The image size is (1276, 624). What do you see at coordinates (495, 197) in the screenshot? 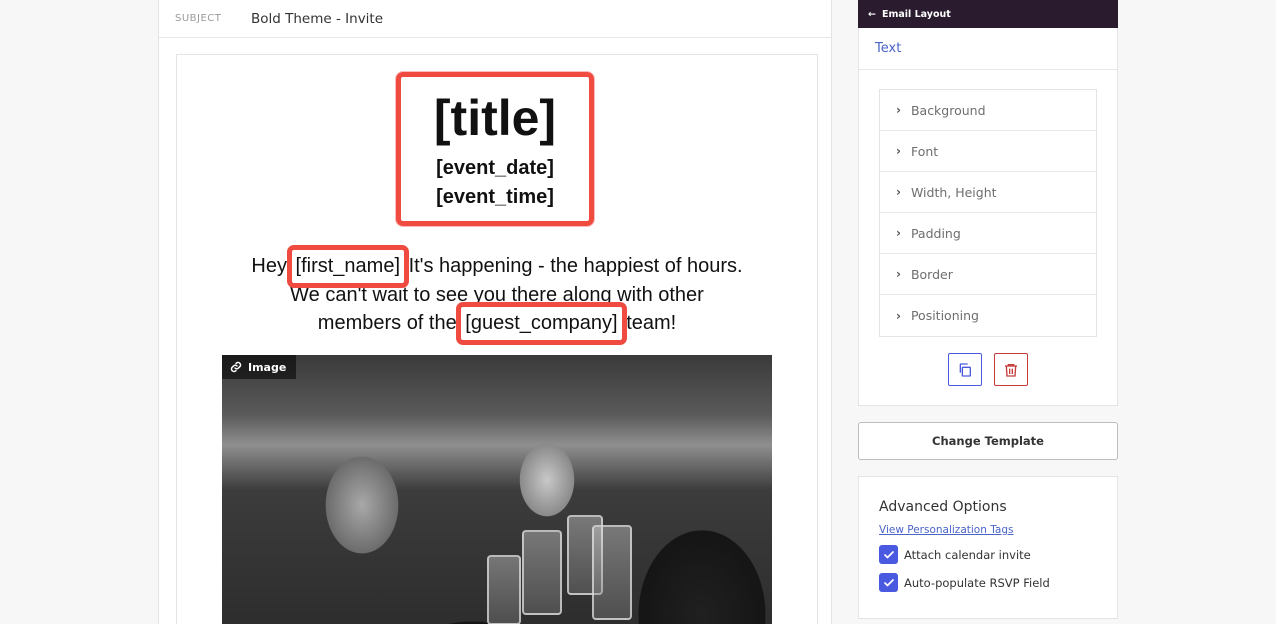
I see `event-time-placeholder: [event_time]` at bounding box center [495, 197].